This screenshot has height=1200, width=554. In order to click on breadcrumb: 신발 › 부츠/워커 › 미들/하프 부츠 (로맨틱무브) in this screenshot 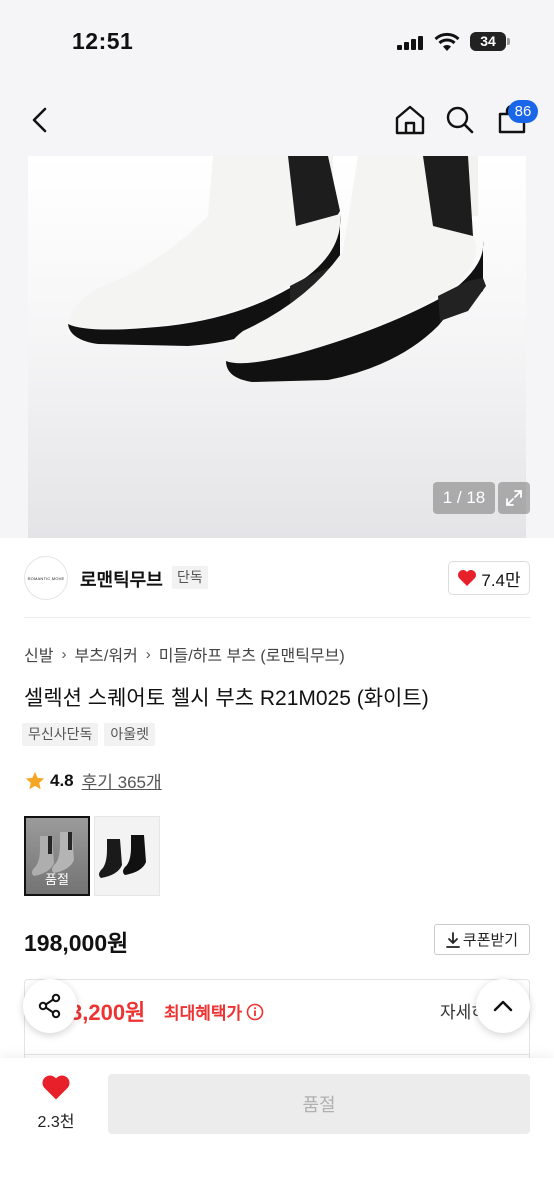, I will do `click(184, 654)`.